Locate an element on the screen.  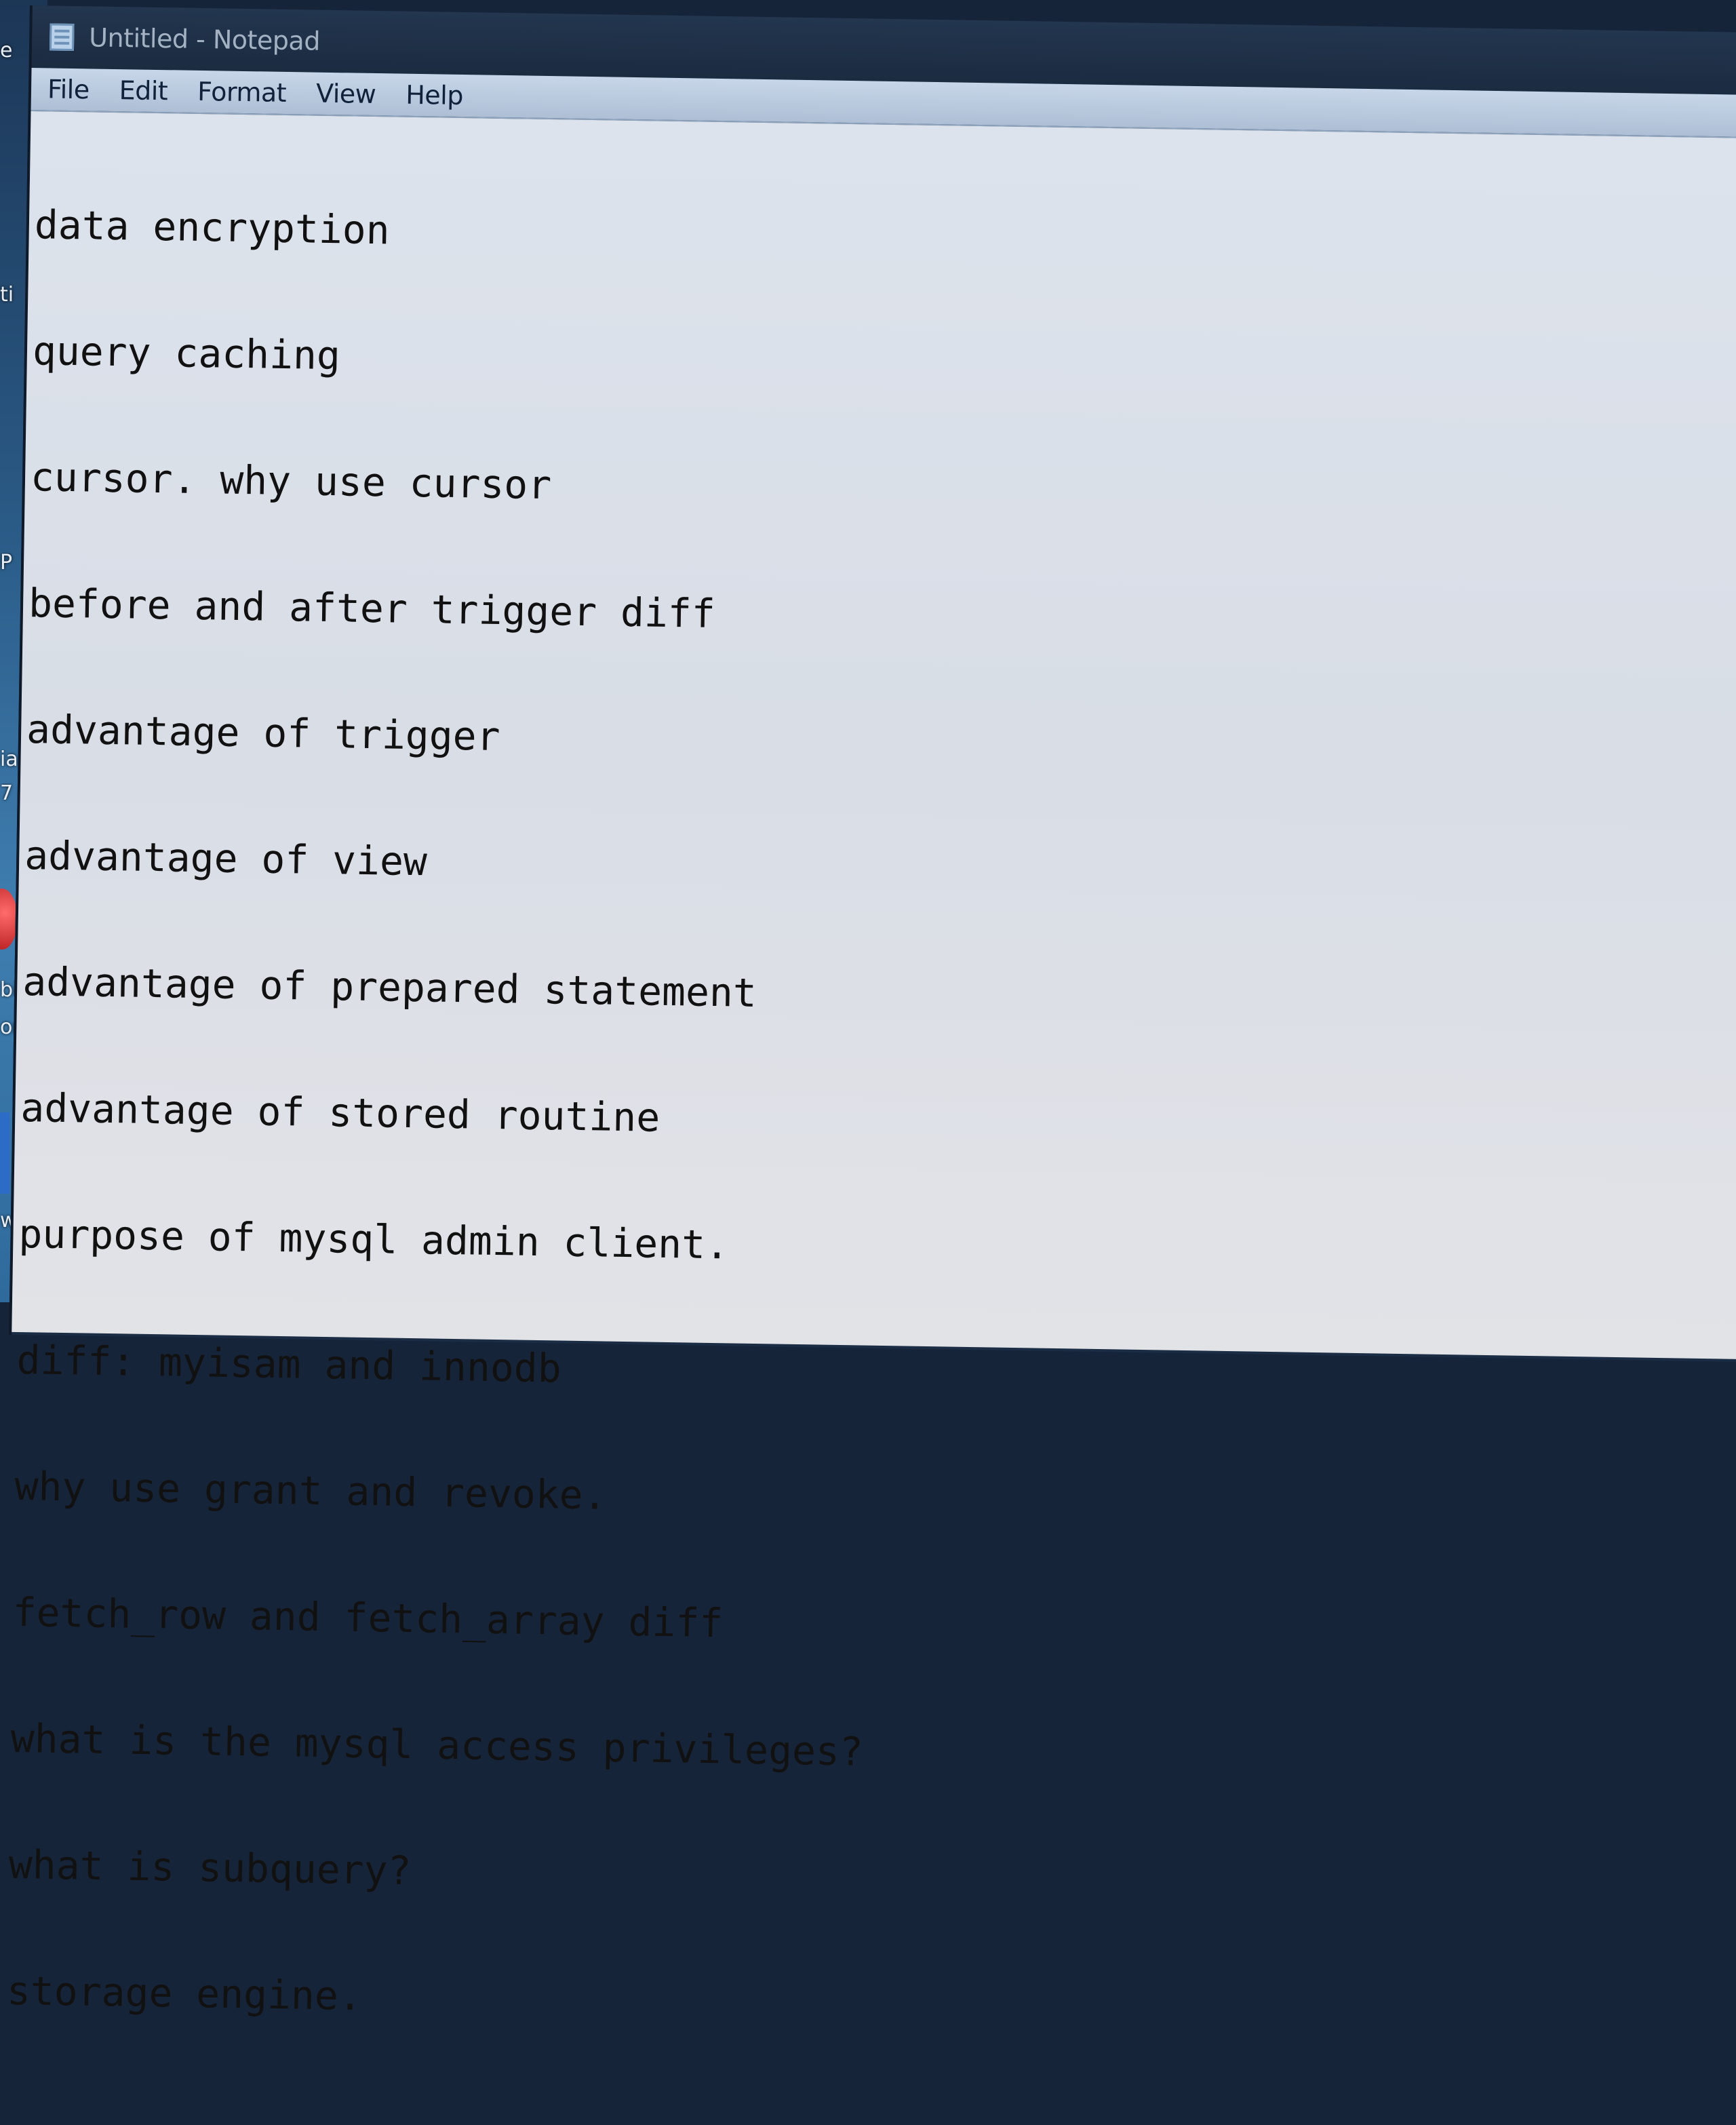
text-line: storage engine. is located at coordinates (184, 1994).